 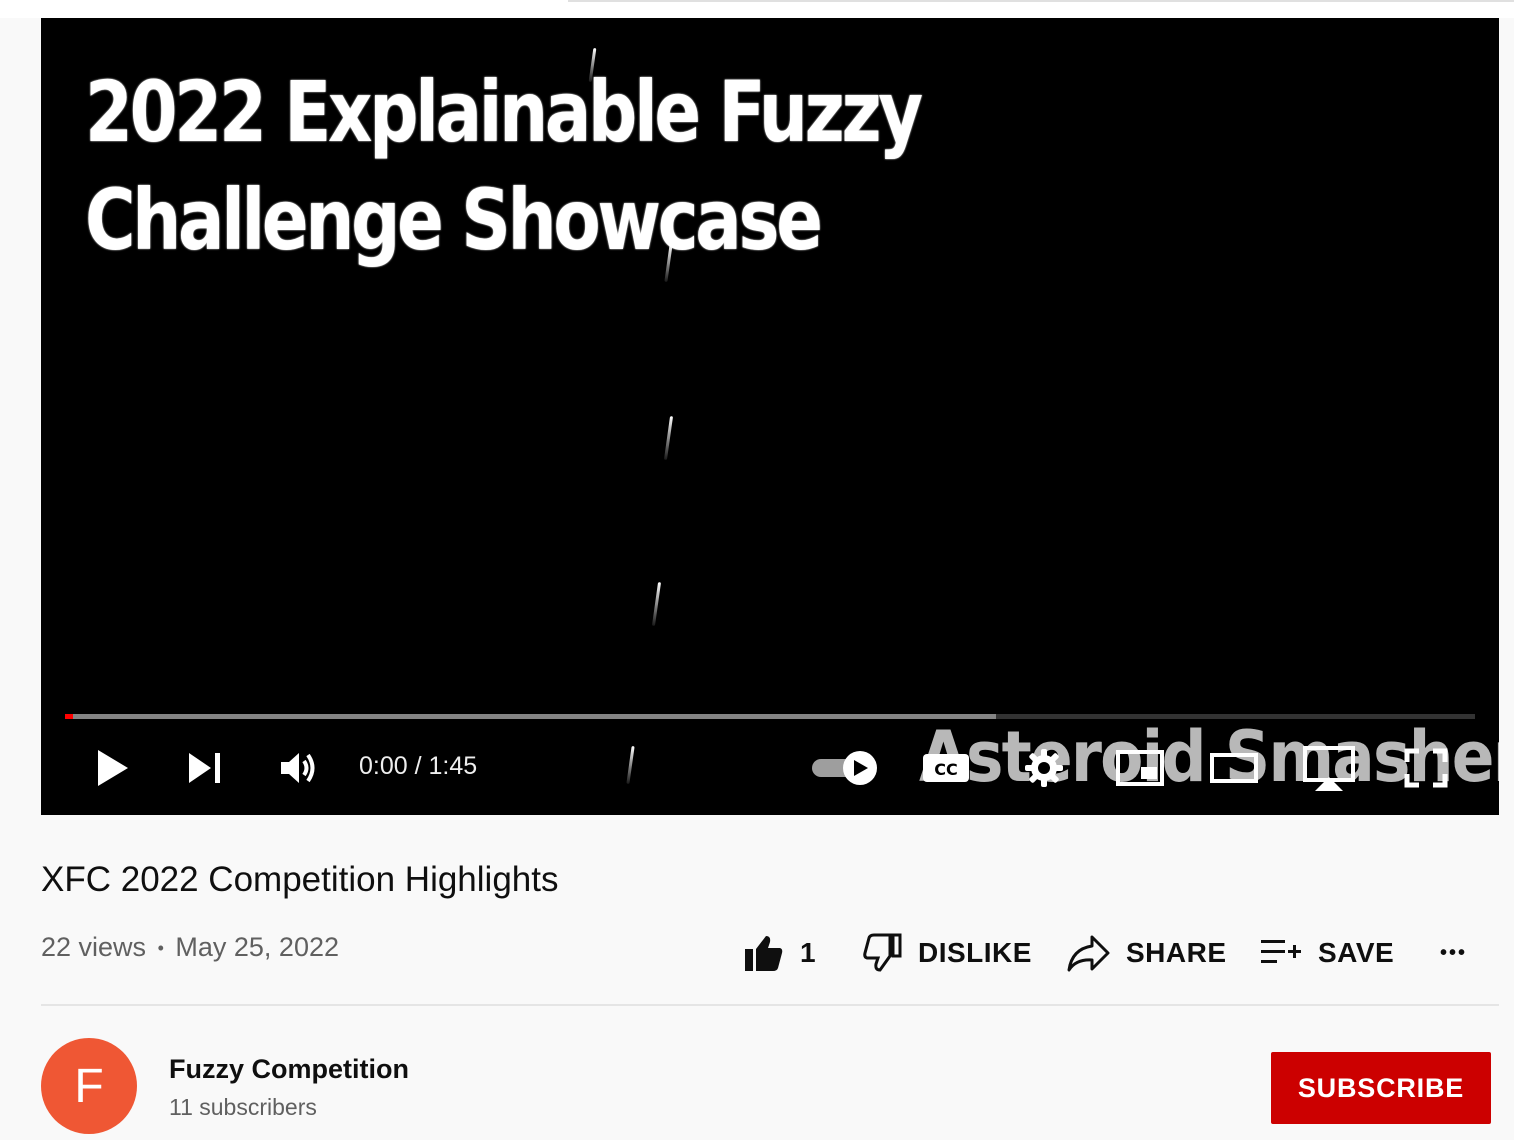 I want to click on time-display: 0:00 / 1:45, so click(x=418, y=766).